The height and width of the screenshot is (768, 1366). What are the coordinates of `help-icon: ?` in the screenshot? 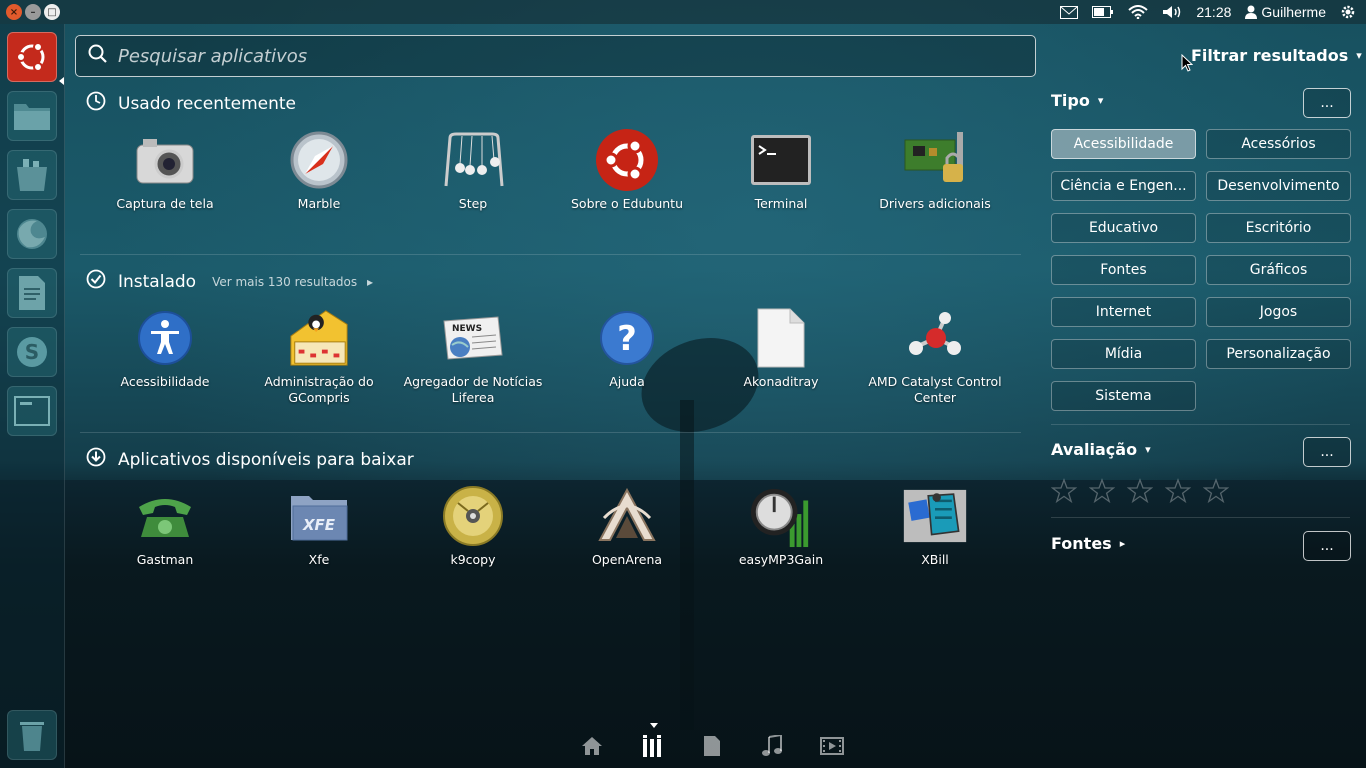 It's located at (627, 338).